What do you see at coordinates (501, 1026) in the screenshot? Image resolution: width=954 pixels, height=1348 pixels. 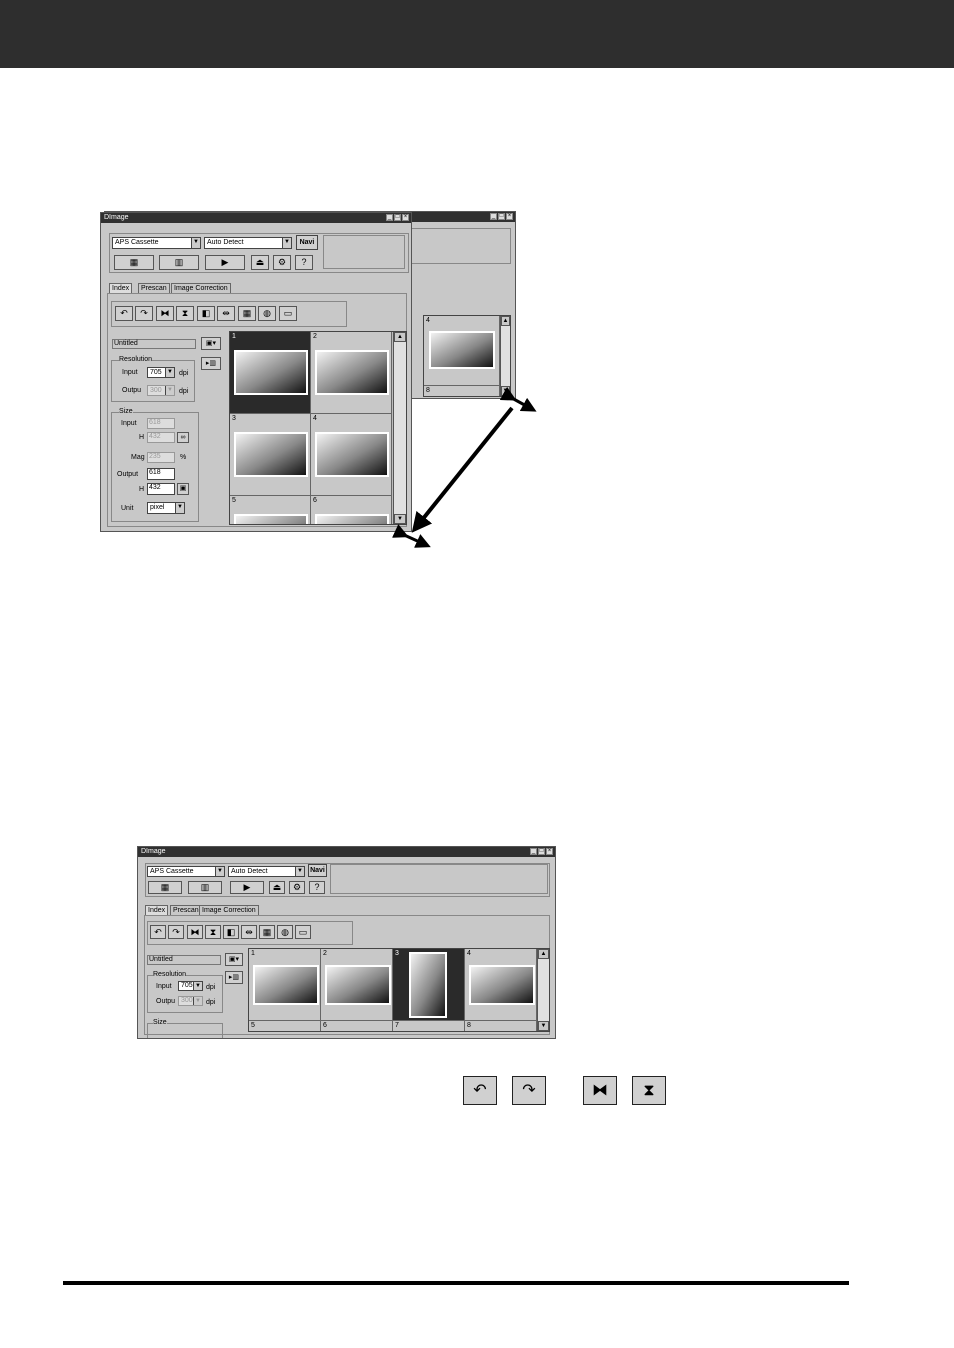 I see `frame-cell: 8` at bounding box center [501, 1026].